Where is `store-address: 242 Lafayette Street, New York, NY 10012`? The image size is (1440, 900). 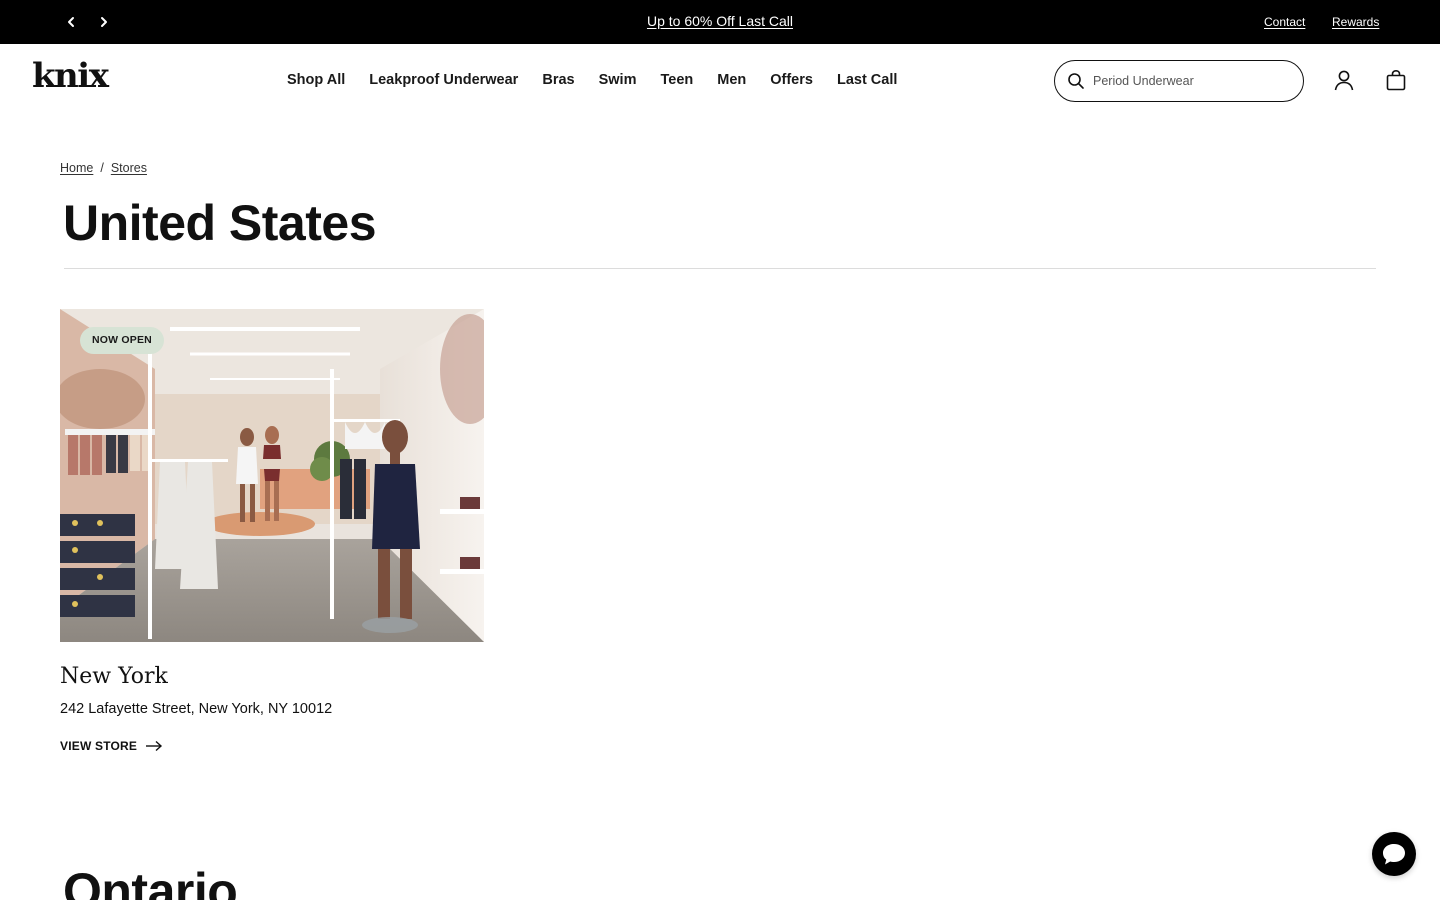 store-address: 242 Lafayette Street, New York, NY 10012 is located at coordinates (196, 709).